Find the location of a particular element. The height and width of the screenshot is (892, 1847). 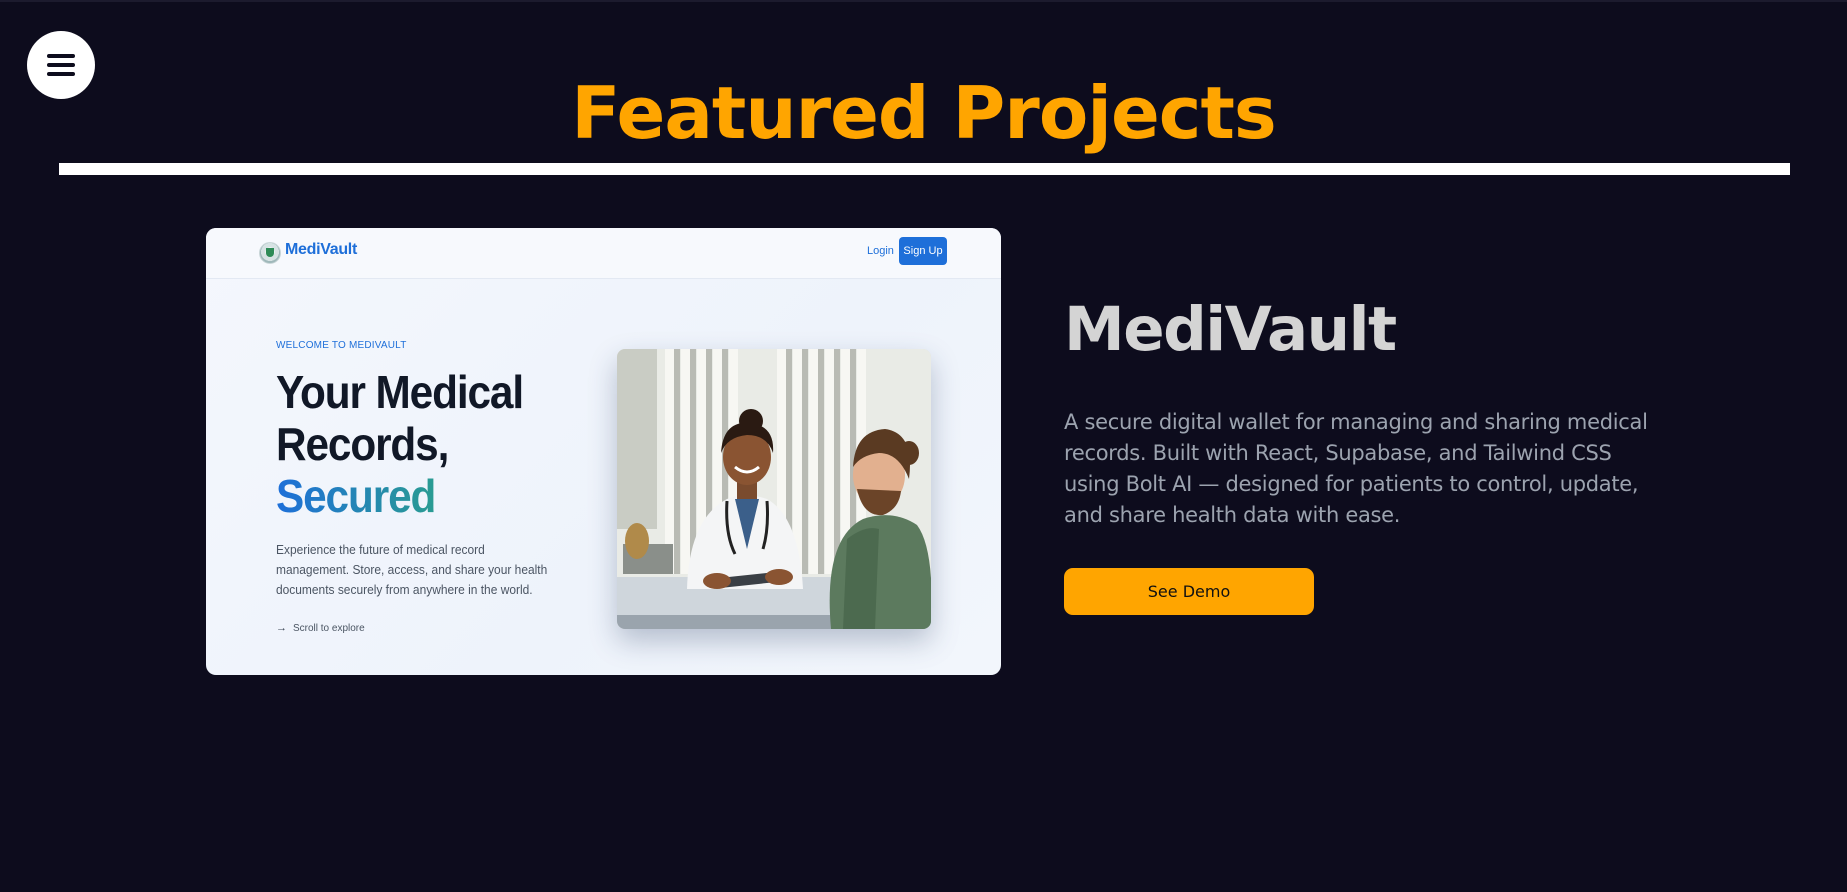

preview-headline-accent: Secured is located at coordinates (414, 496).